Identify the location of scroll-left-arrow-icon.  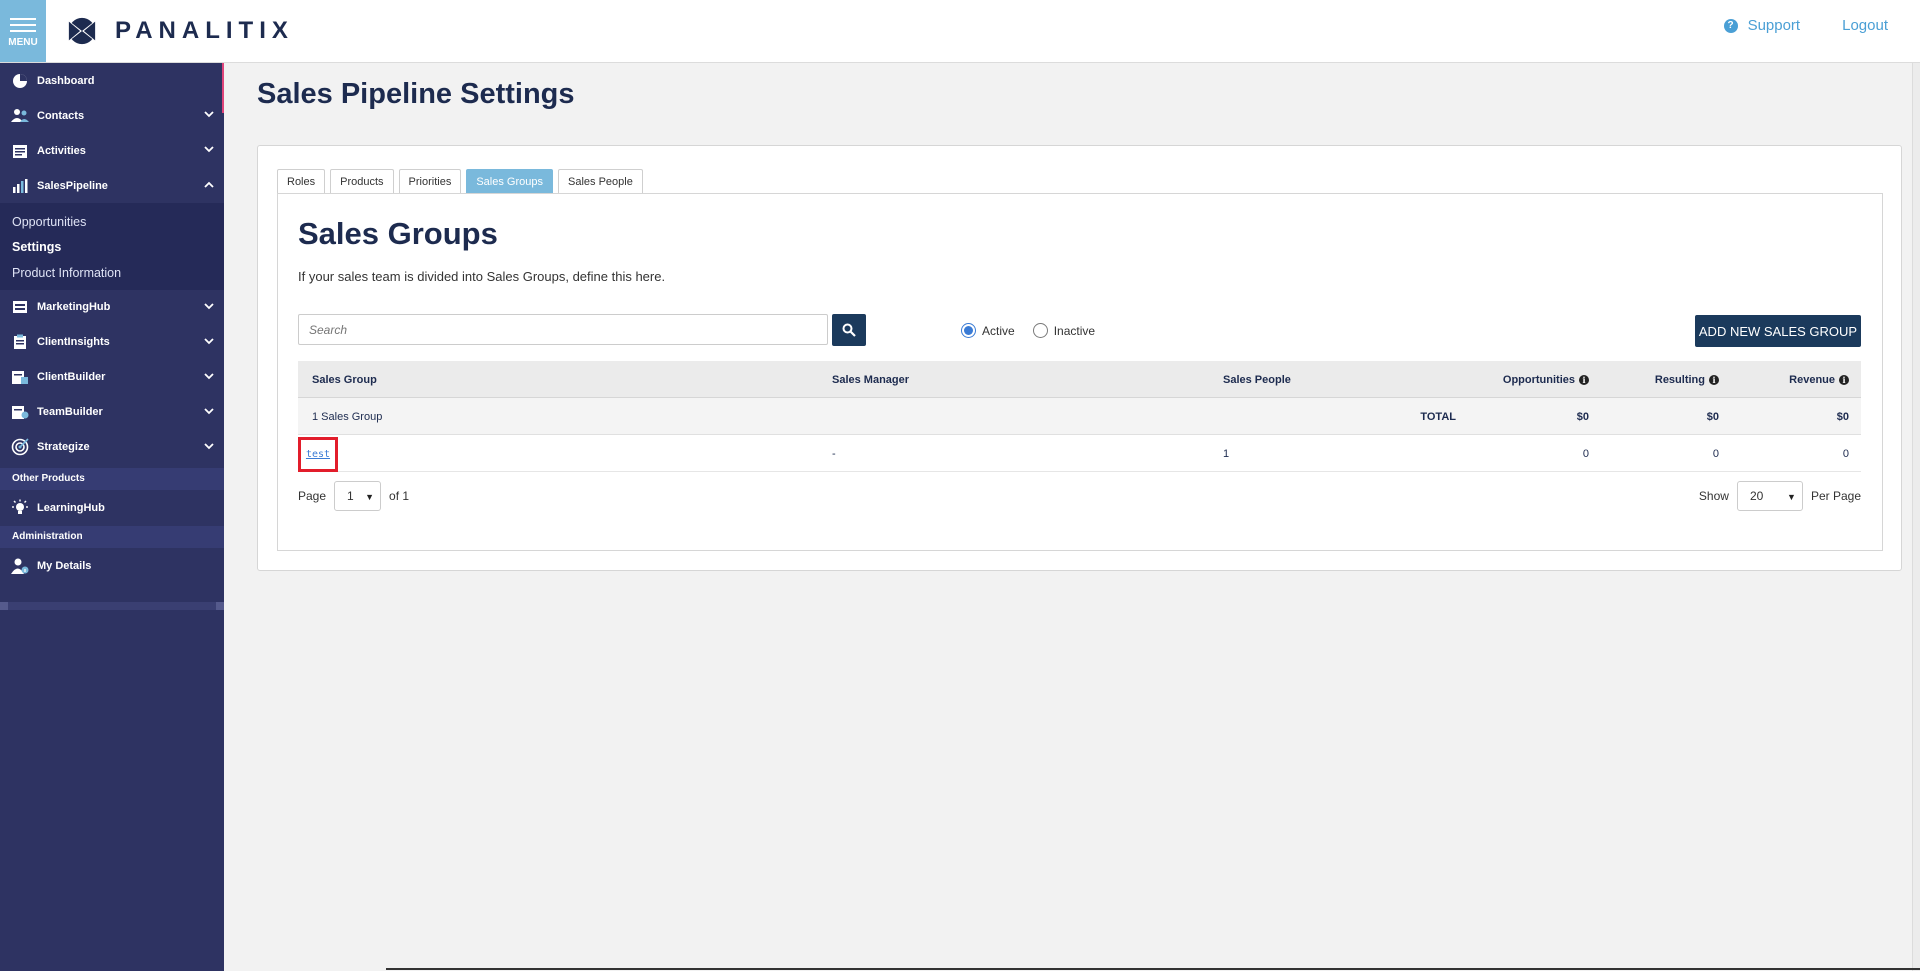
(4, 606).